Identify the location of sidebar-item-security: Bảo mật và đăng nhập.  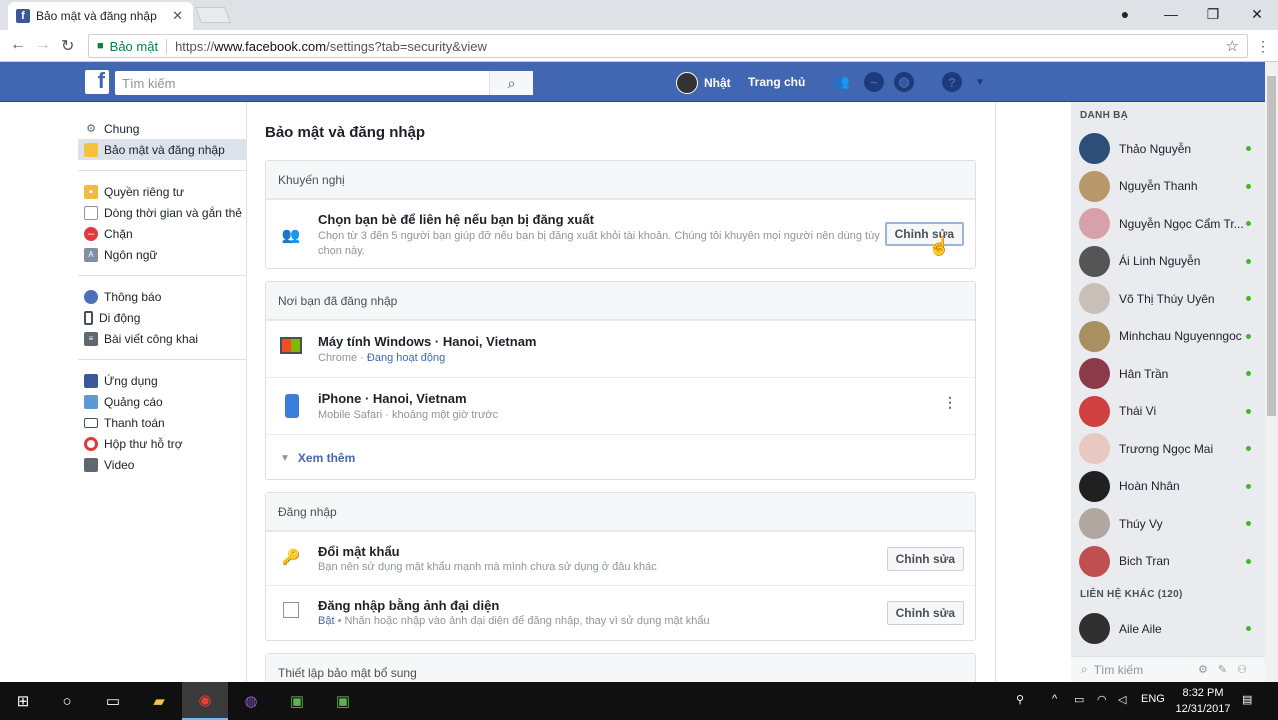
(162, 149).